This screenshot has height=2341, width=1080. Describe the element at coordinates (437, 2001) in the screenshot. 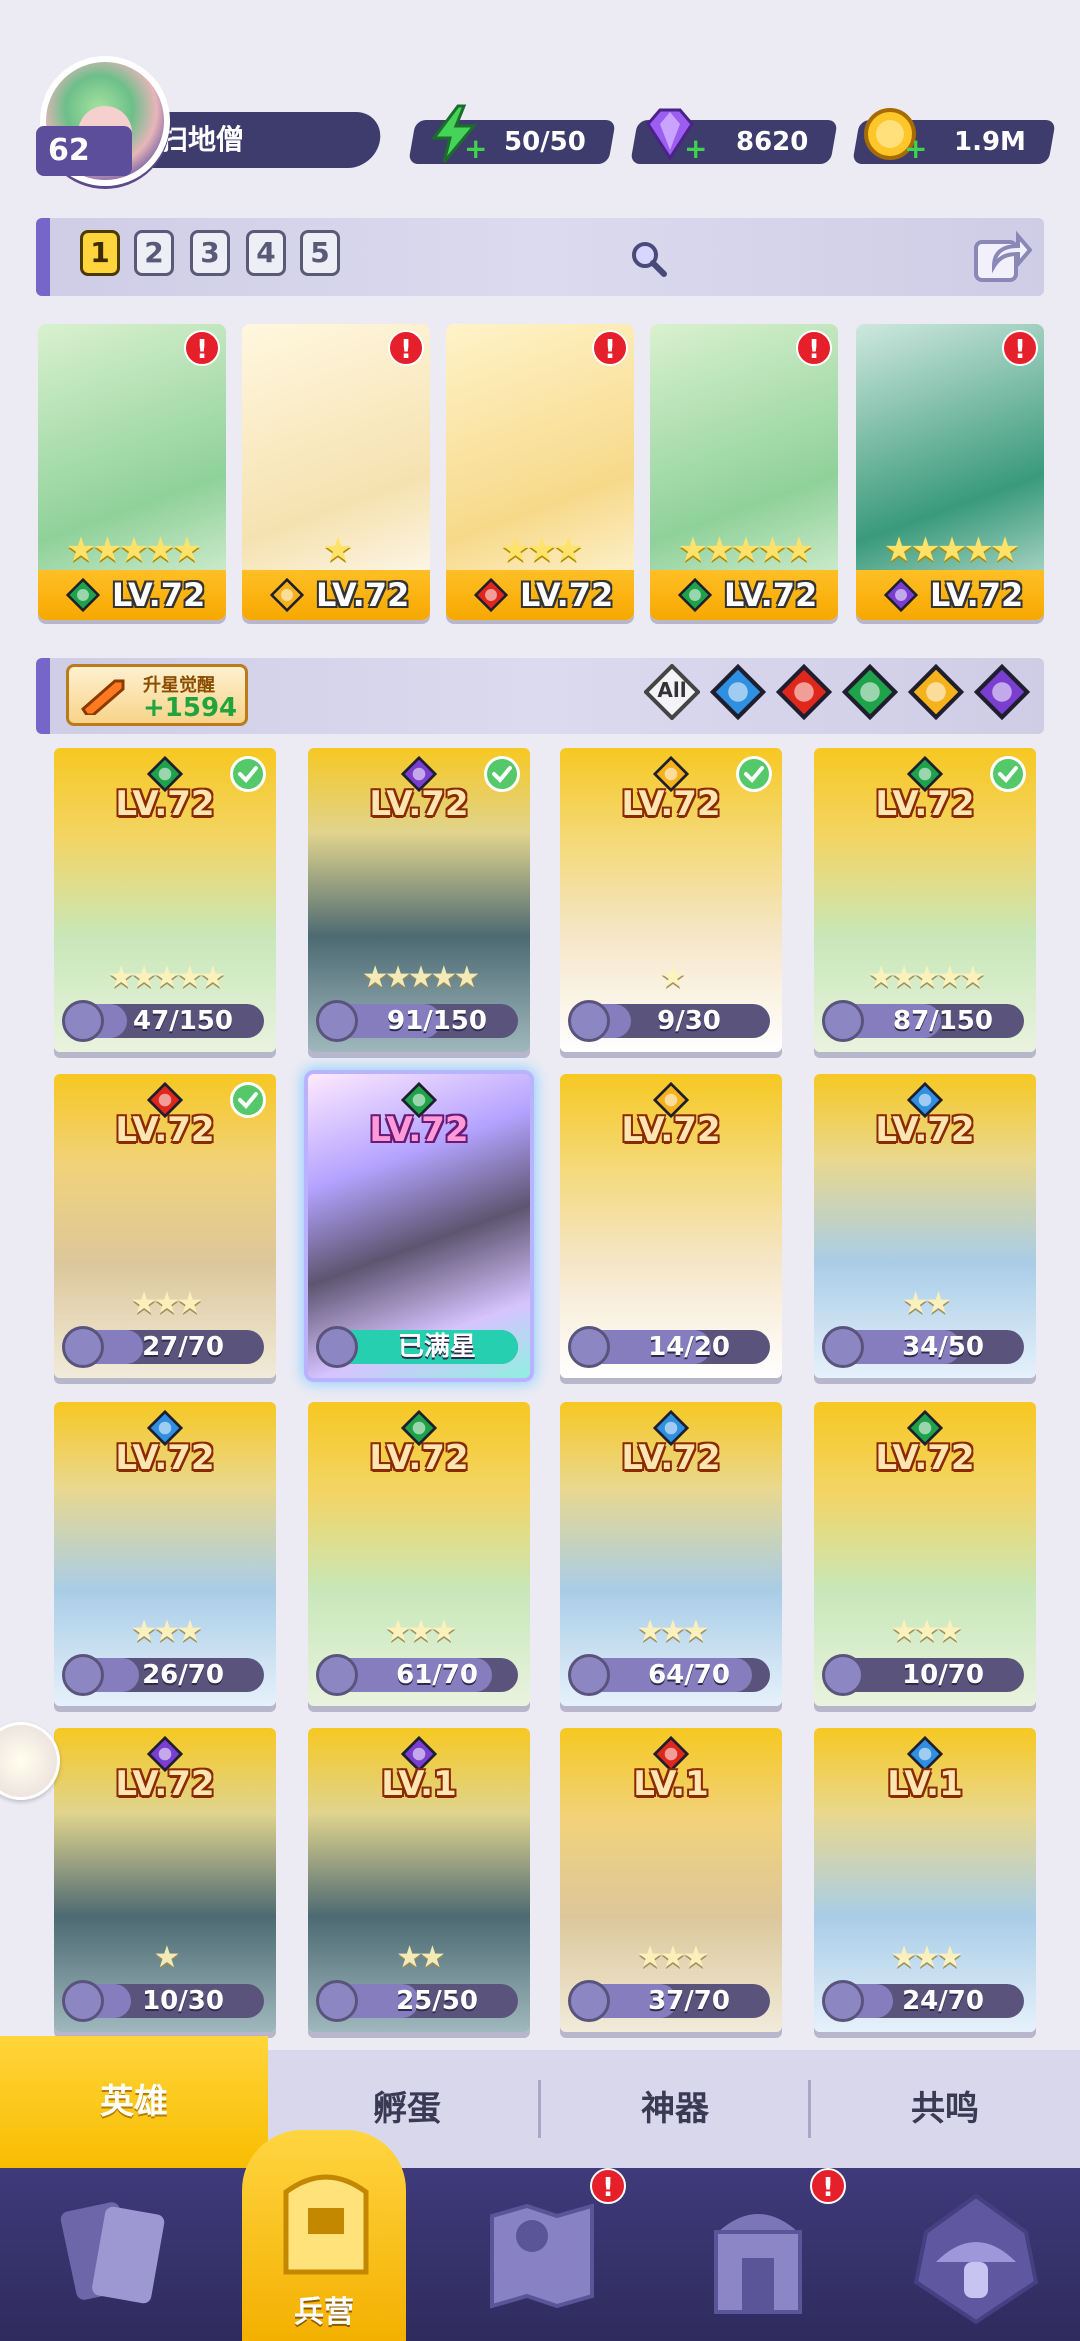

I see `shard-progress-text: 25/50` at that location.